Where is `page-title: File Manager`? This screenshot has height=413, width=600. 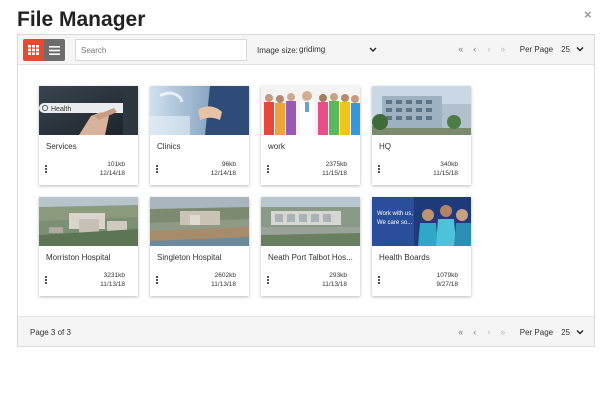 page-title: File Manager is located at coordinates (81, 19).